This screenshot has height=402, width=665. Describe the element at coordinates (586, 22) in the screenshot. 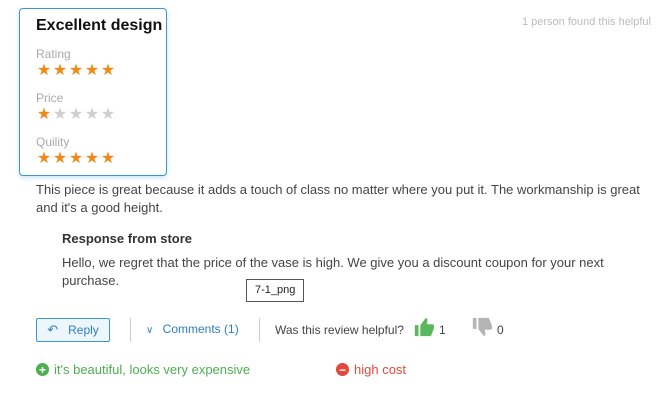

I see `helpful-summary: 1 person found this helpful` at that location.